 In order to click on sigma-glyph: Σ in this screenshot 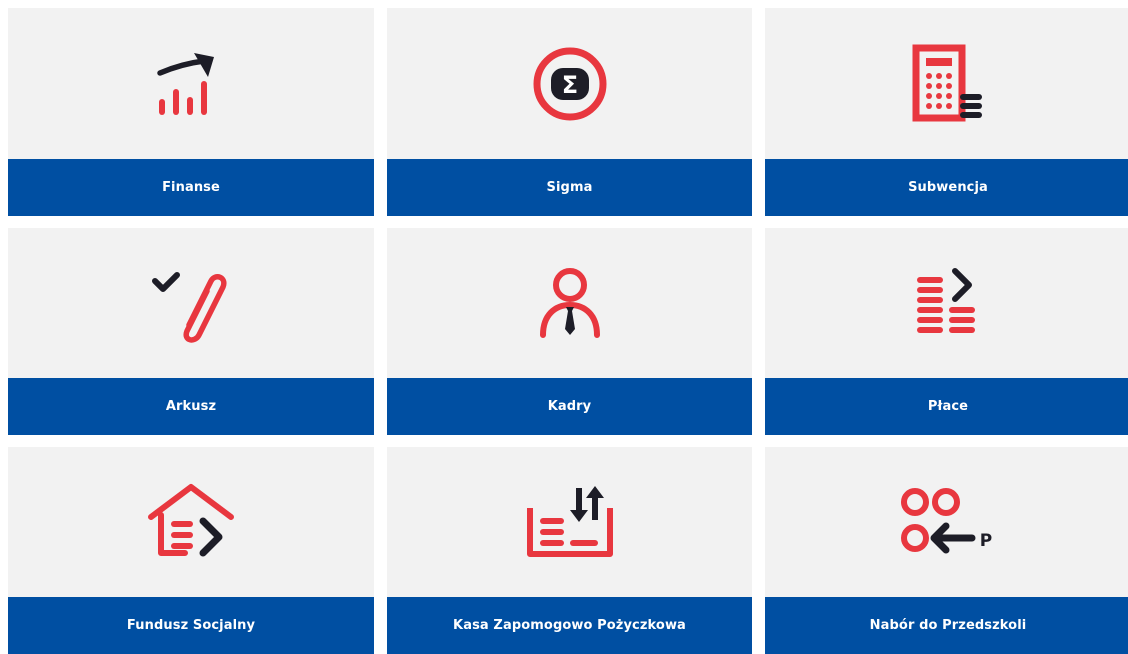, I will do `click(569, 85)`.